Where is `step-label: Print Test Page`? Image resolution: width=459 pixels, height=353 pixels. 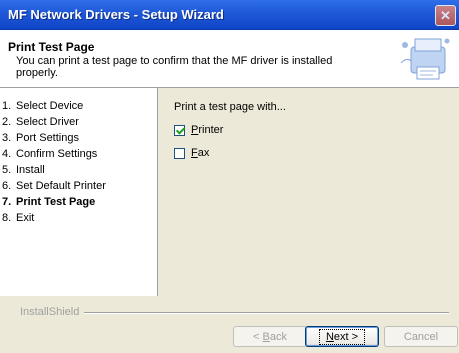 step-label: Print Test Page is located at coordinates (56, 202).